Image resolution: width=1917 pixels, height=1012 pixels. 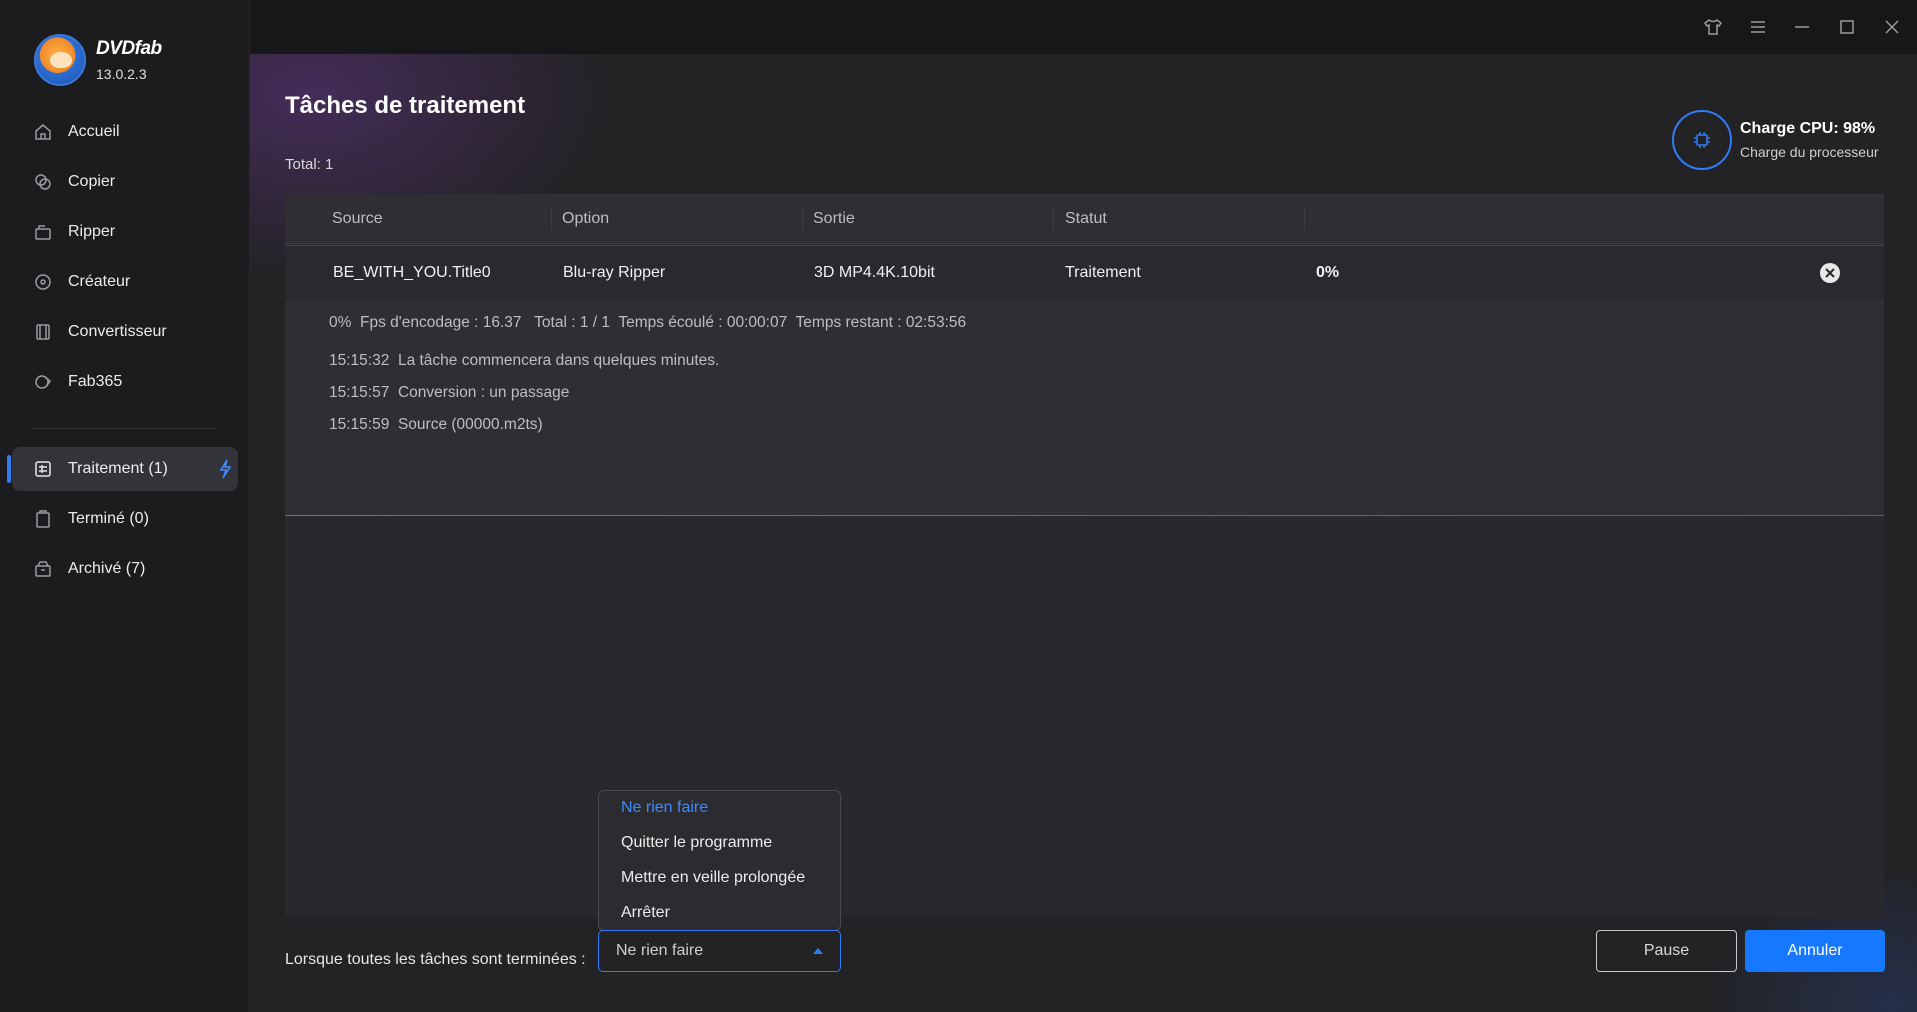 I want to click on sidebar-item-archive: Archivé (7), so click(x=125, y=569).